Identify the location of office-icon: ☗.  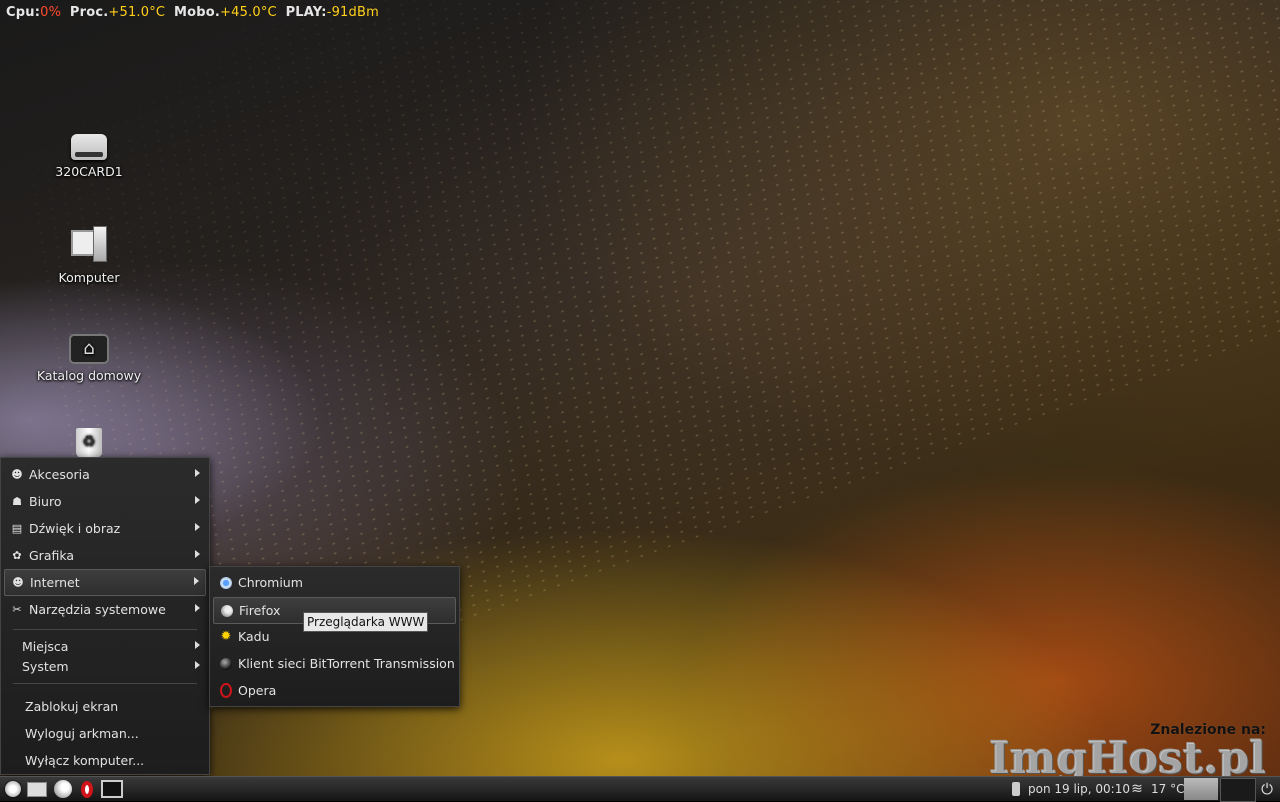
(17, 501).